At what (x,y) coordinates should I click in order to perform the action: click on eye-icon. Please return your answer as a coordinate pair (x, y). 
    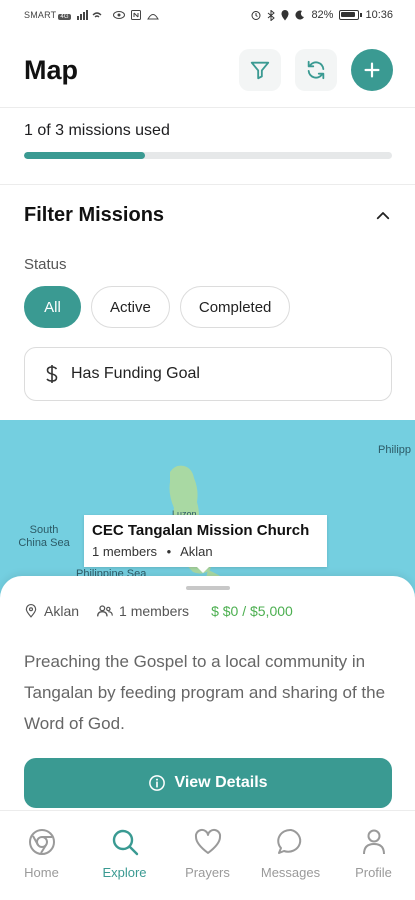
    Looking at the image, I should click on (118, 15).